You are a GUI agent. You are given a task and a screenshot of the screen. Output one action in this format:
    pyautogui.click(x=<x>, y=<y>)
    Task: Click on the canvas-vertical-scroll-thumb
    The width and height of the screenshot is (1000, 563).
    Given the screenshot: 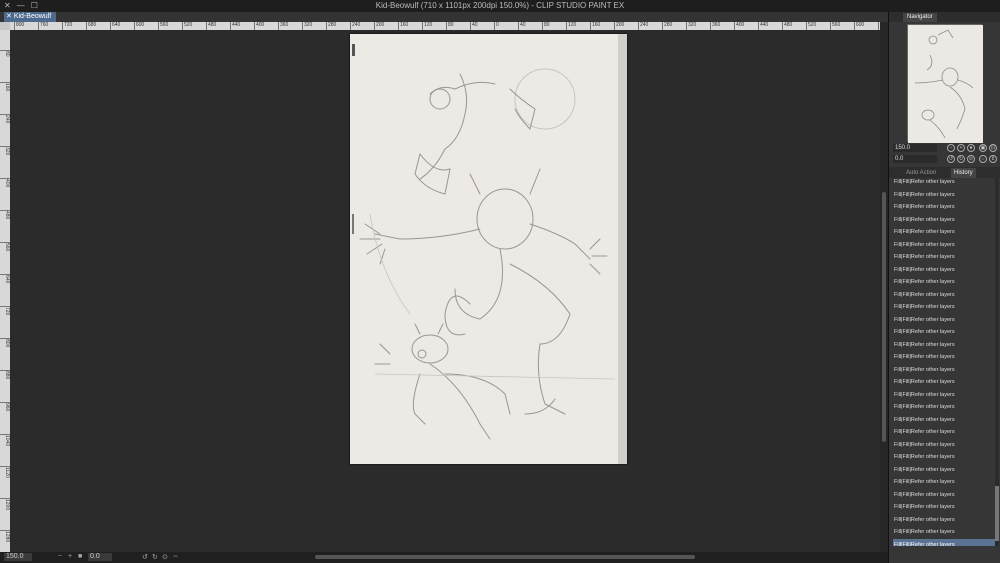 What is the action you would take?
    pyautogui.click(x=884, y=317)
    